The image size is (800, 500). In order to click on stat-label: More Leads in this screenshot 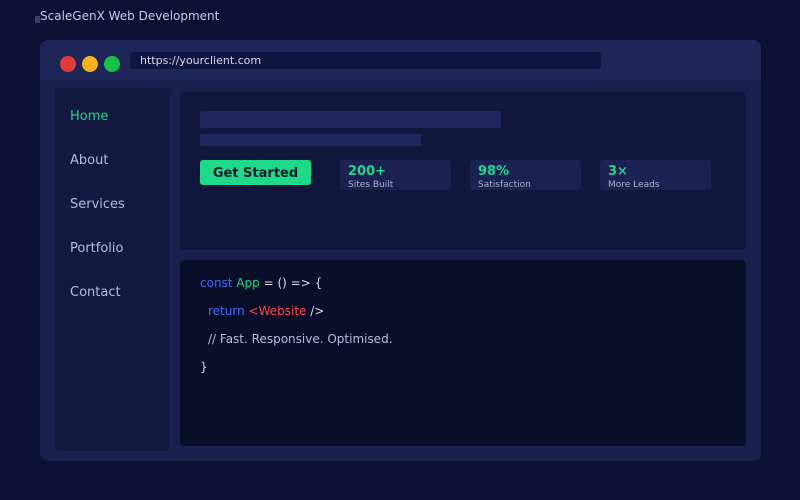, I will do `click(634, 185)`.